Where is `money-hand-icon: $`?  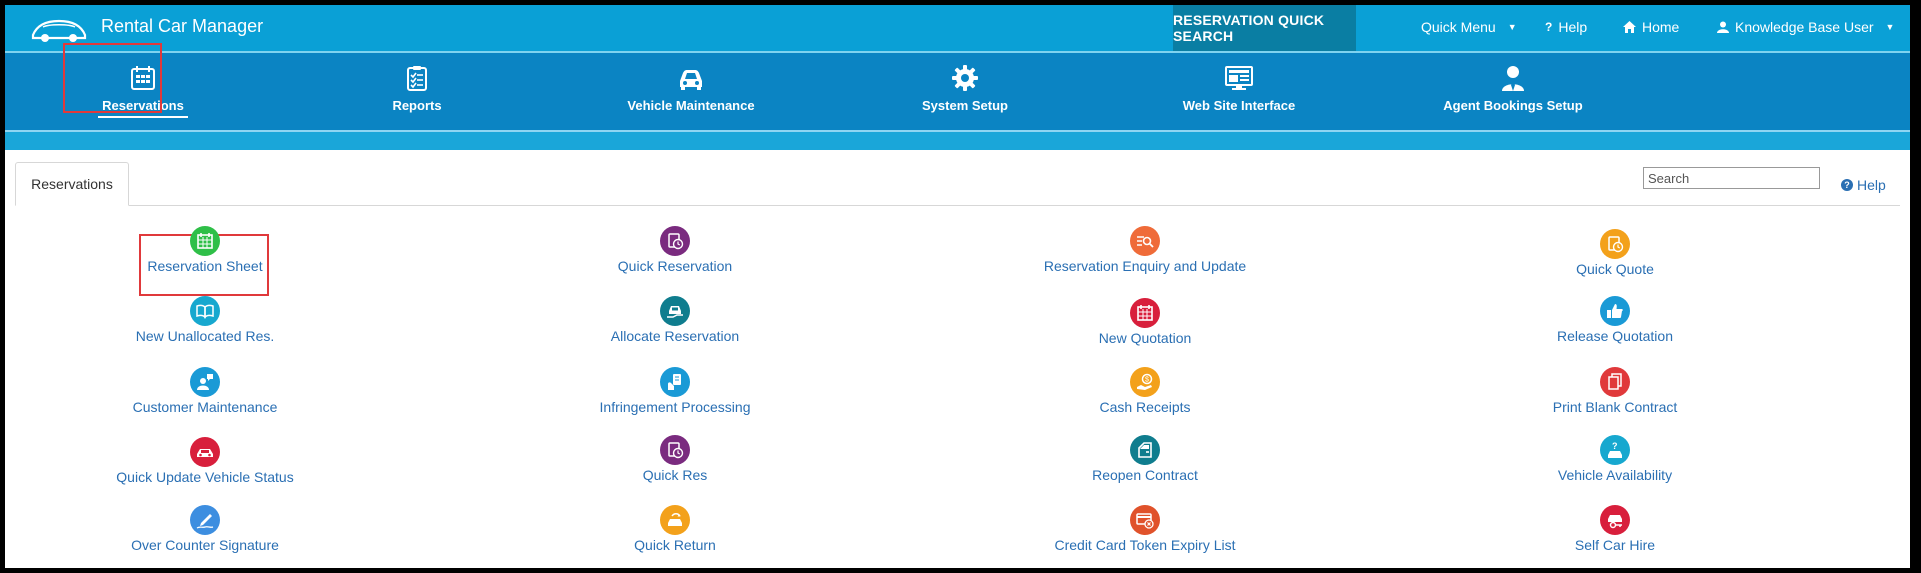
money-hand-icon: $ is located at coordinates (1145, 382).